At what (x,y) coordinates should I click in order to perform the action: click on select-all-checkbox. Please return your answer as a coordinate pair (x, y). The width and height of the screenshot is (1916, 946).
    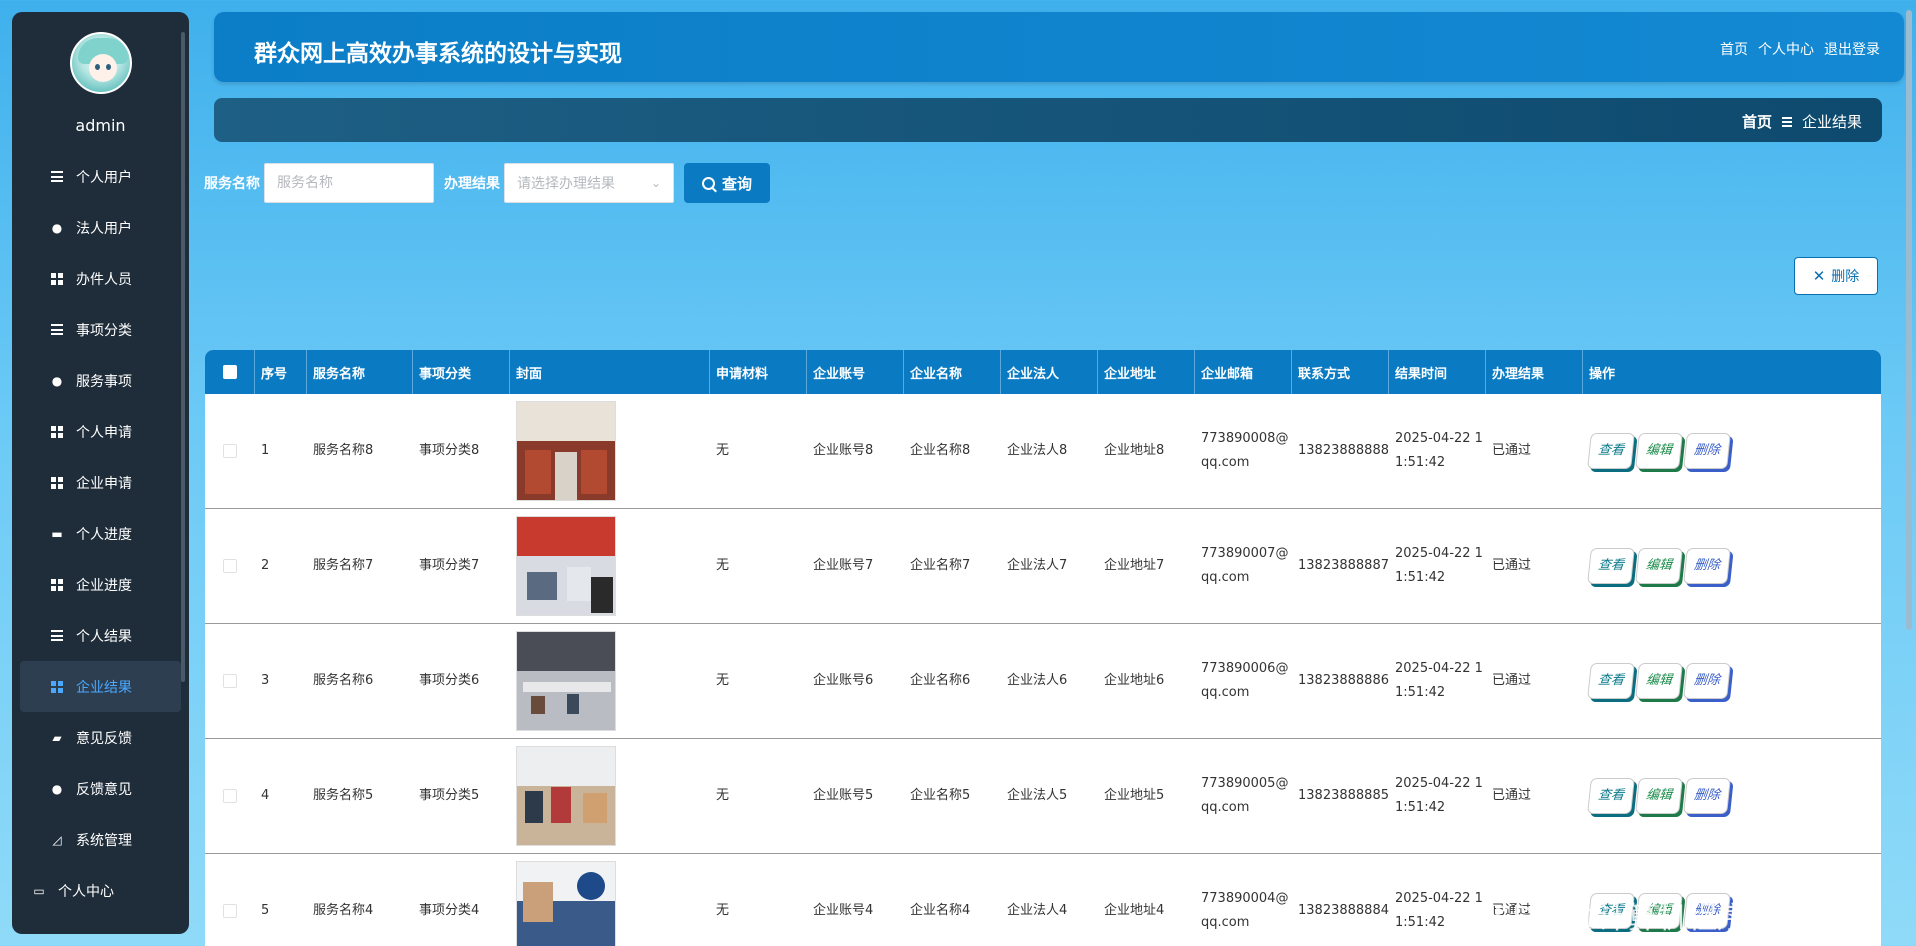
    Looking at the image, I should click on (229, 372).